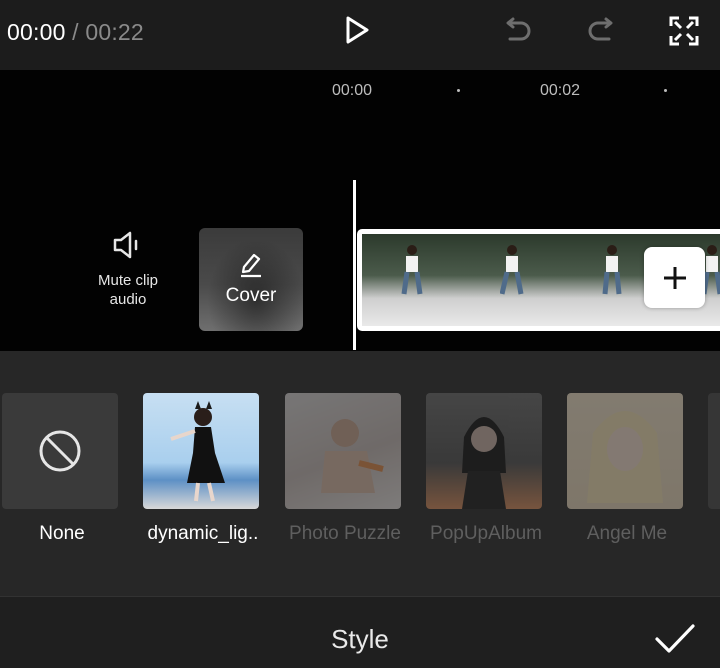 This screenshot has width=720, height=668. I want to click on add-clip-button, so click(674, 277).